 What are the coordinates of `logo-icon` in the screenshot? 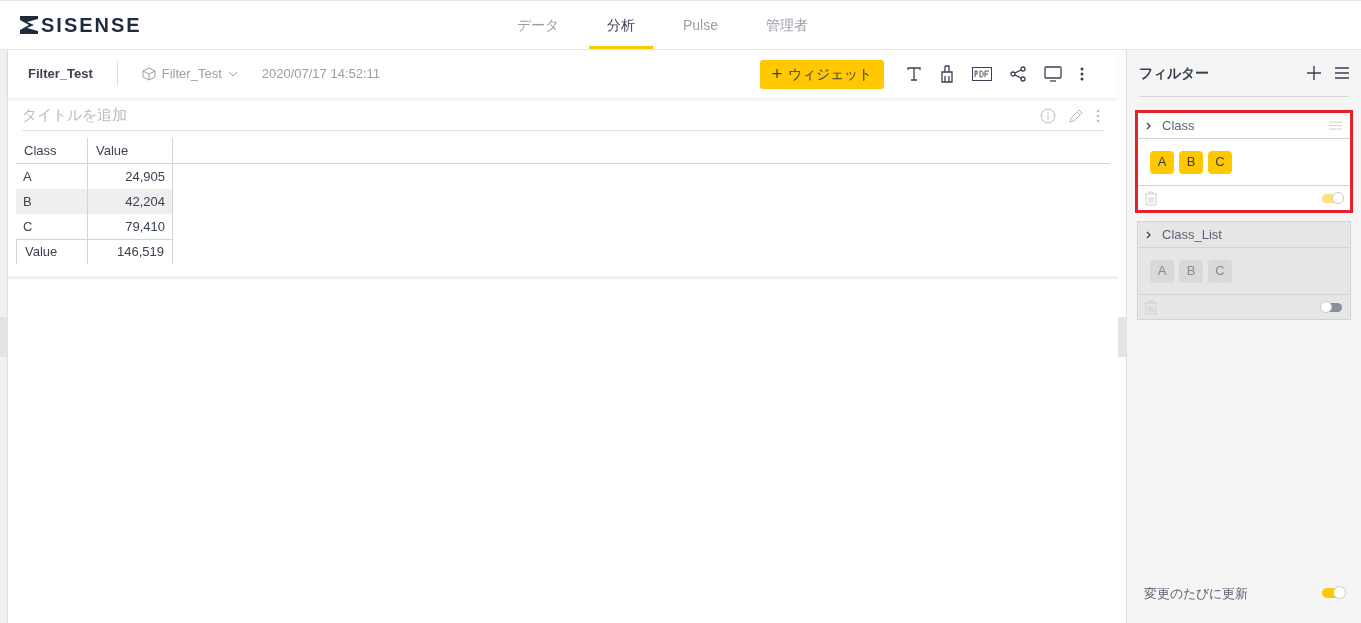 It's located at (29, 25).